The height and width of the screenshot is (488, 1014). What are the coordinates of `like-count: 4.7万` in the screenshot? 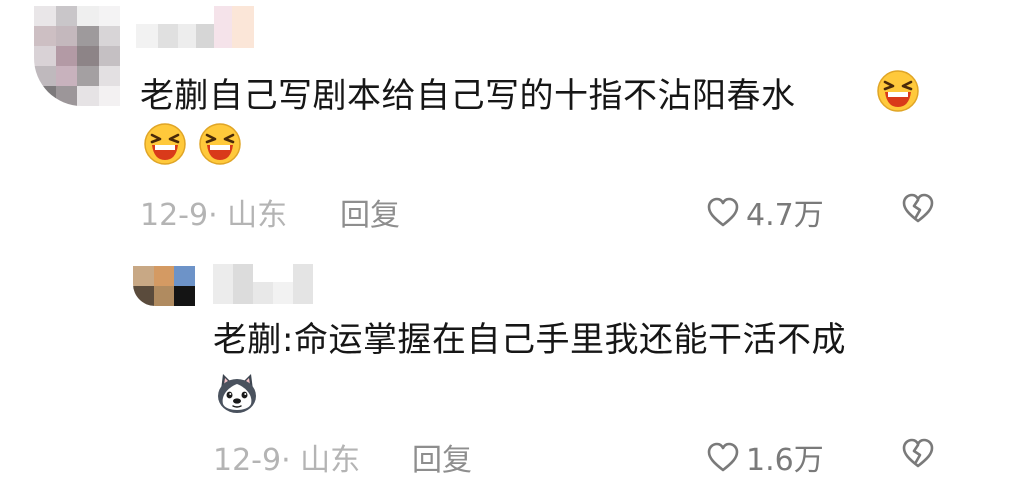 It's located at (785, 215).